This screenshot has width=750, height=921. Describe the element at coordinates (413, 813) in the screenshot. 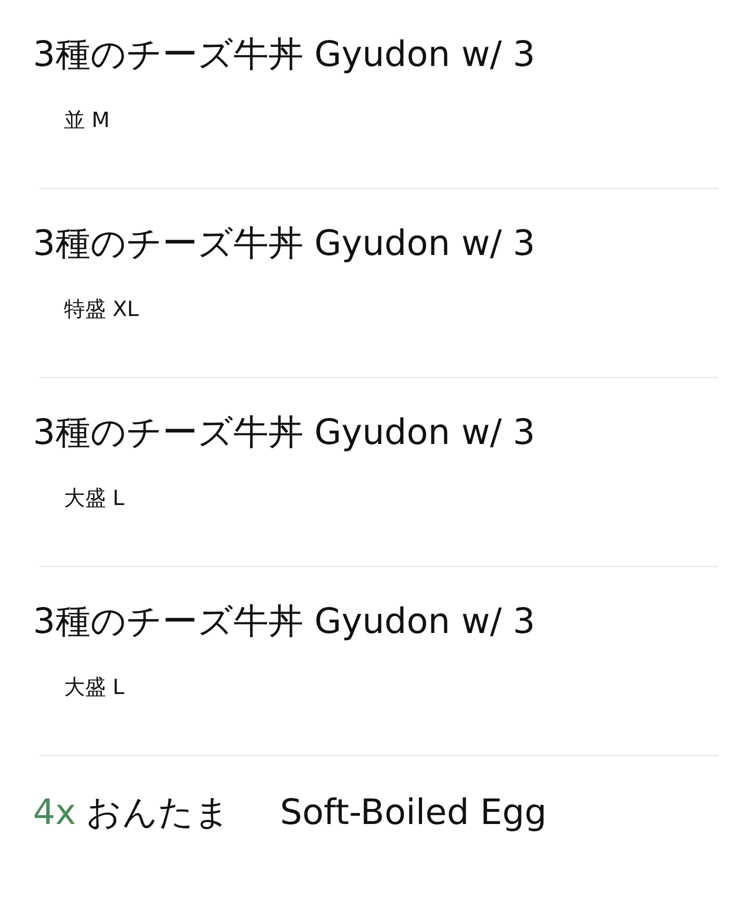

I see `item-title: Soft-Boiled Egg` at that location.